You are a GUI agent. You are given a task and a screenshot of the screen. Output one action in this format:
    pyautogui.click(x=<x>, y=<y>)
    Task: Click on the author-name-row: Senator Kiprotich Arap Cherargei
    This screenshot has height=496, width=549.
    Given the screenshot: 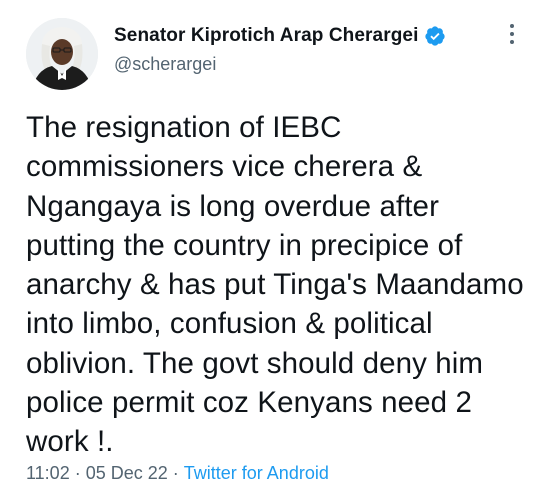 What is the action you would take?
    pyautogui.click(x=280, y=36)
    